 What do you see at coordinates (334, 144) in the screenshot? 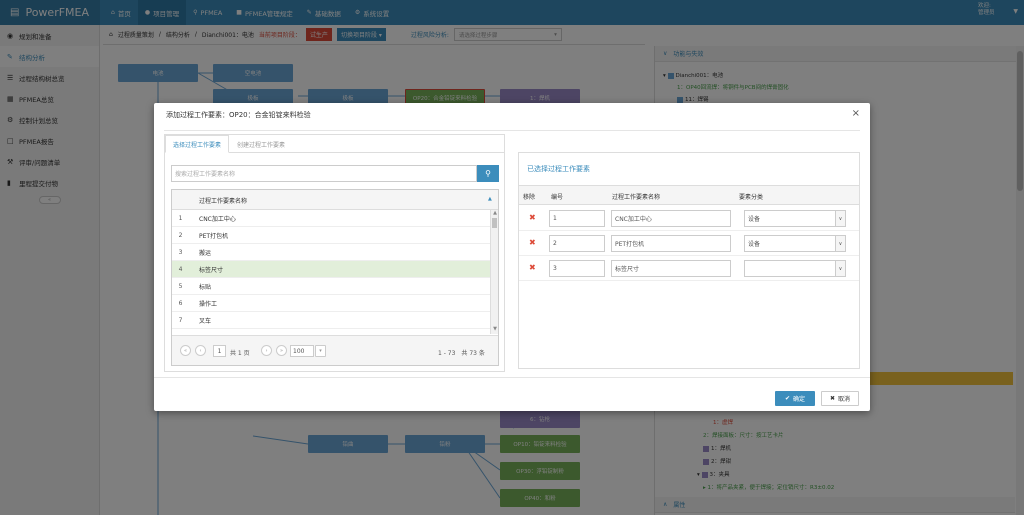
I see `tab-bar: 选择过程工作要素 创建过程工作要素` at bounding box center [334, 144].